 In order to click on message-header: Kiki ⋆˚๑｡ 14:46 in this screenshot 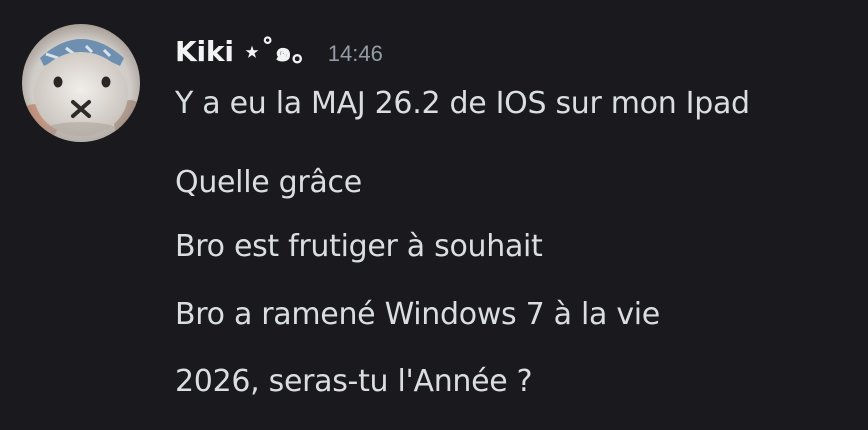, I will do `click(279, 52)`.